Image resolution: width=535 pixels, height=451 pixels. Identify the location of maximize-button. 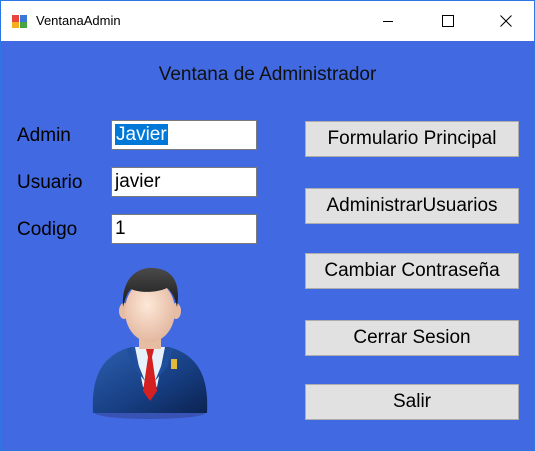
(448, 21).